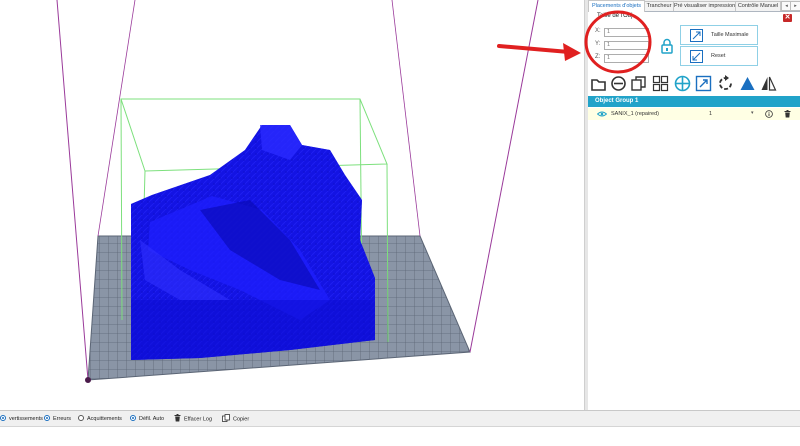  I want to click on clear-log-button: Effacer Log, so click(193, 419).